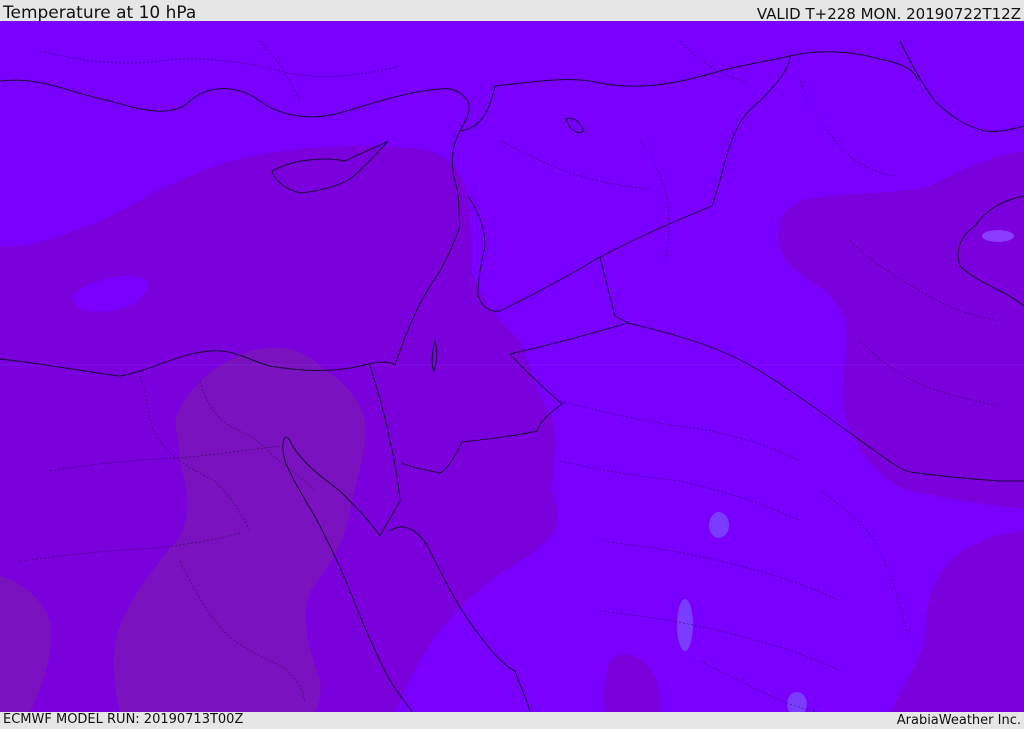 Image resolution: width=1024 pixels, height=729 pixels. I want to click on credit-label: ArabiaWeather Inc., so click(958, 720).